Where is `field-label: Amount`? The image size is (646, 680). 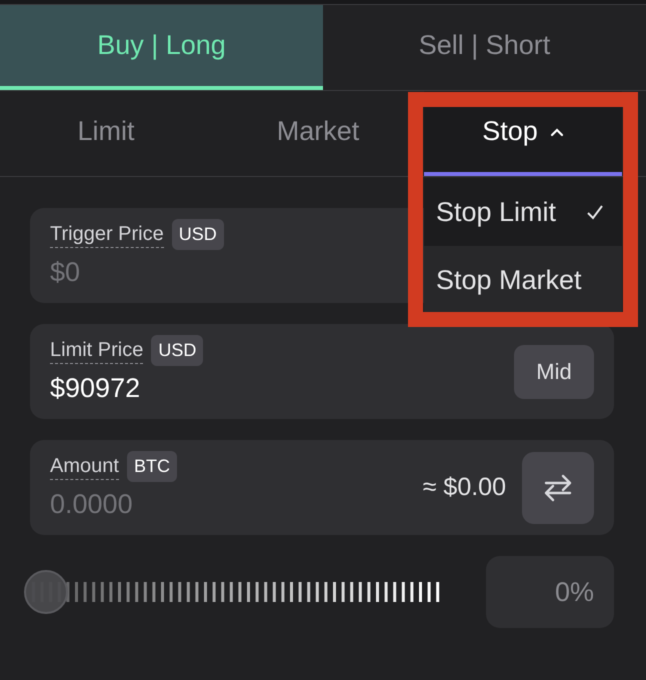
field-label: Amount is located at coordinates (84, 466).